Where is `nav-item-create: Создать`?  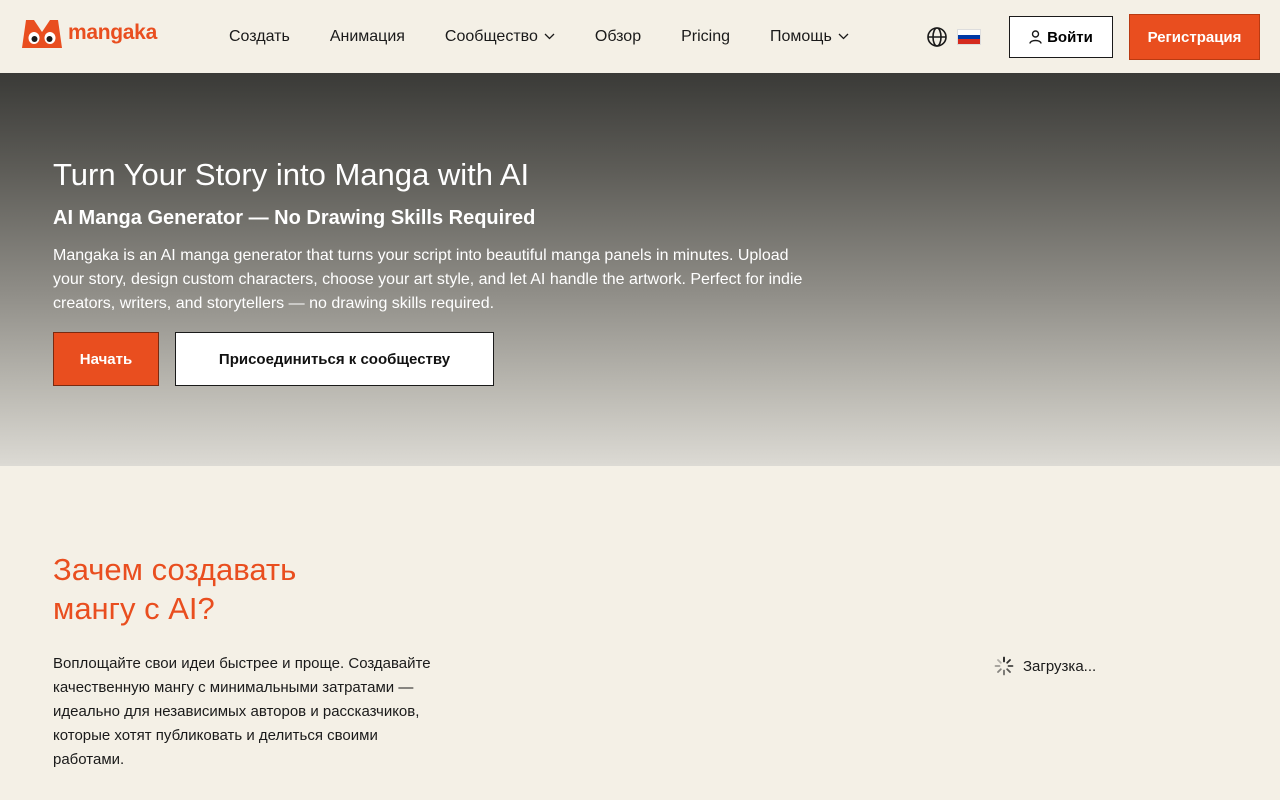 nav-item-create: Создать is located at coordinates (259, 37).